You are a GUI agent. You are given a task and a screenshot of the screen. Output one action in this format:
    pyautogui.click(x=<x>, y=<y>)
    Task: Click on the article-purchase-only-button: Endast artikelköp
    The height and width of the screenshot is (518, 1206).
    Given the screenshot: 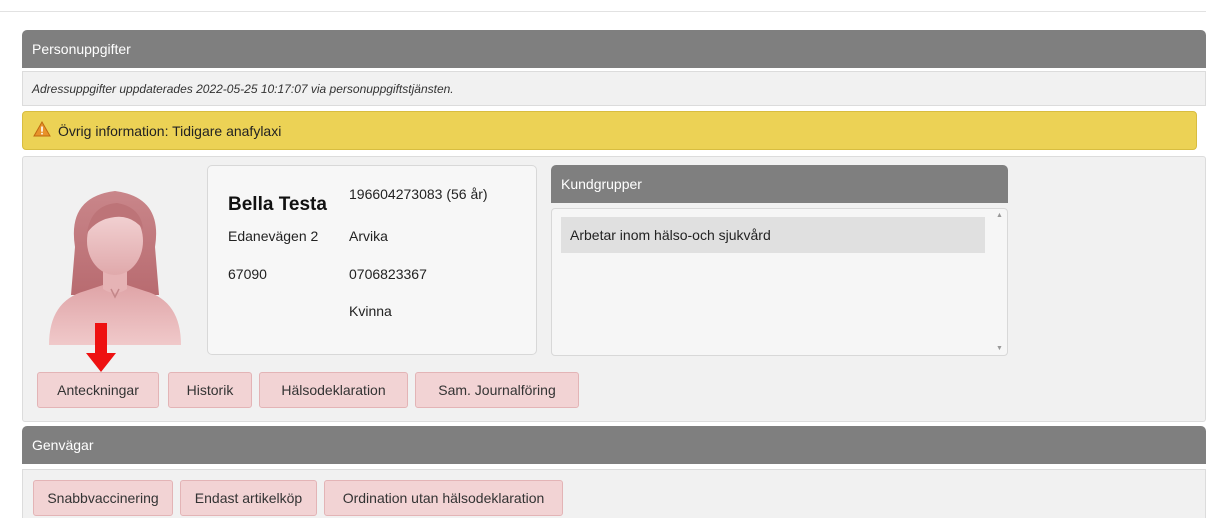 What is the action you would take?
    pyautogui.click(x=248, y=498)
    